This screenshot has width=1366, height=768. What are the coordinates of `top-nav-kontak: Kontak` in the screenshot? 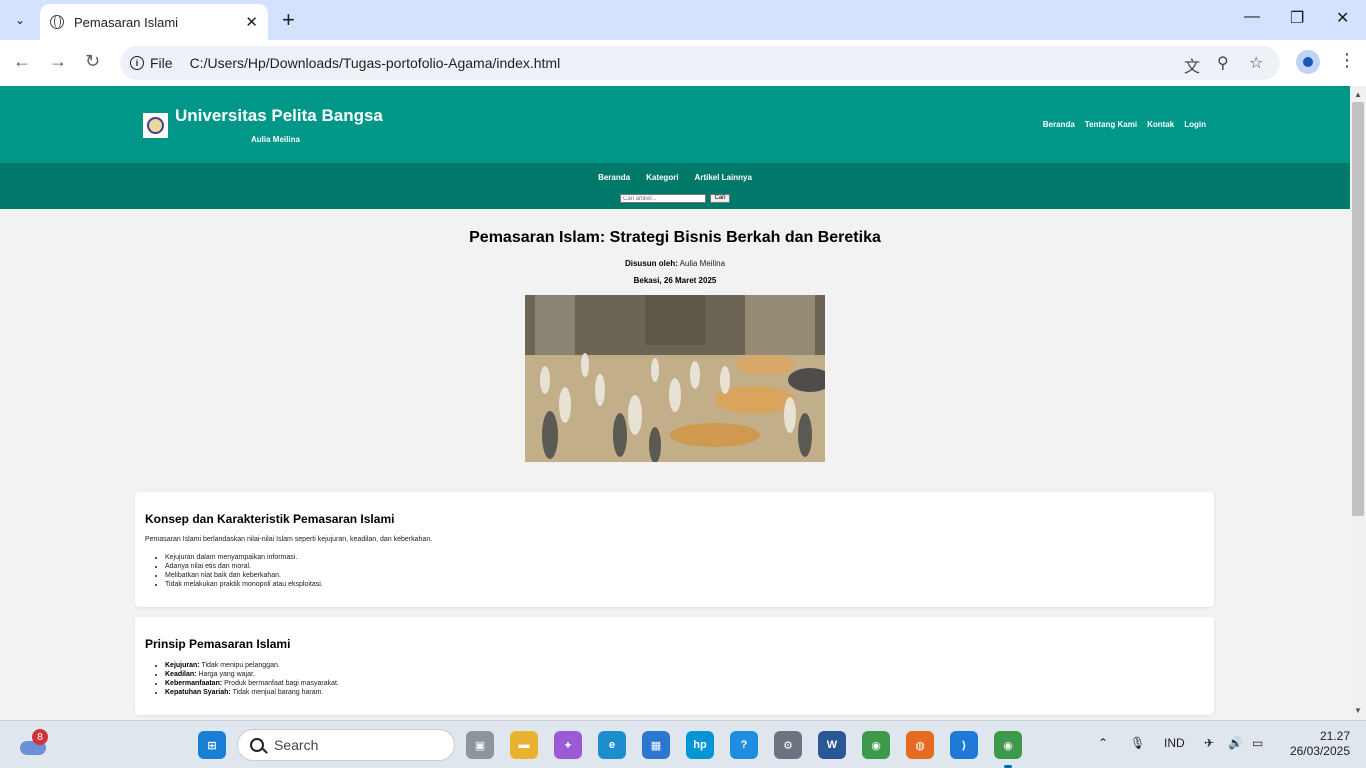 It's located at (1160, 124).